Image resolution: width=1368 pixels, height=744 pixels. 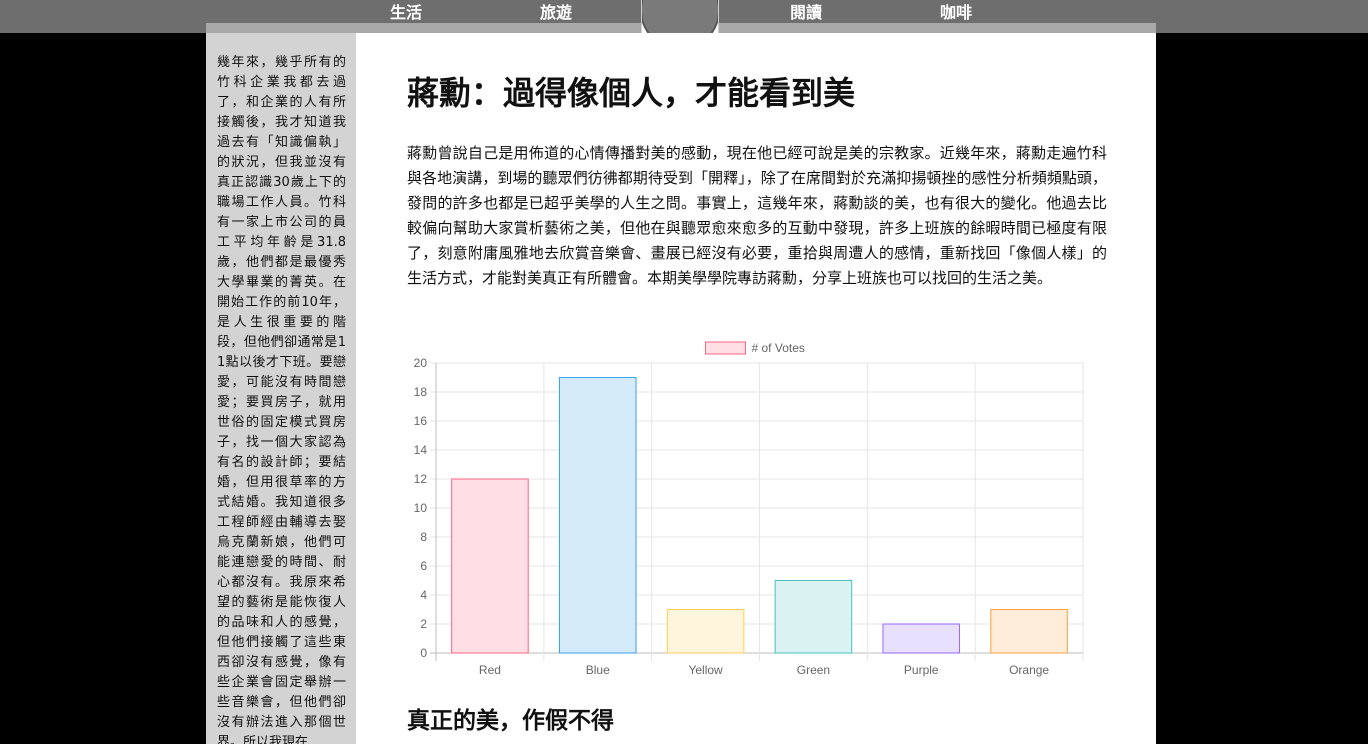 I want to click on legend-label: # of Votes, so click(x=778, y=348).